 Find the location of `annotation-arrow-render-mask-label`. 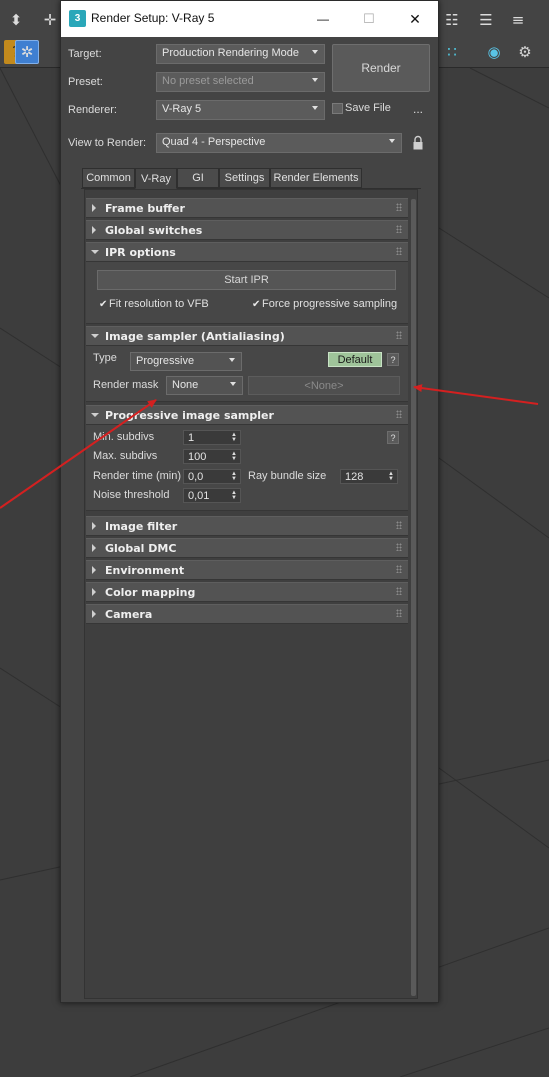

annotation-arrow-render-mask-label is located at coordinates (78, 454).